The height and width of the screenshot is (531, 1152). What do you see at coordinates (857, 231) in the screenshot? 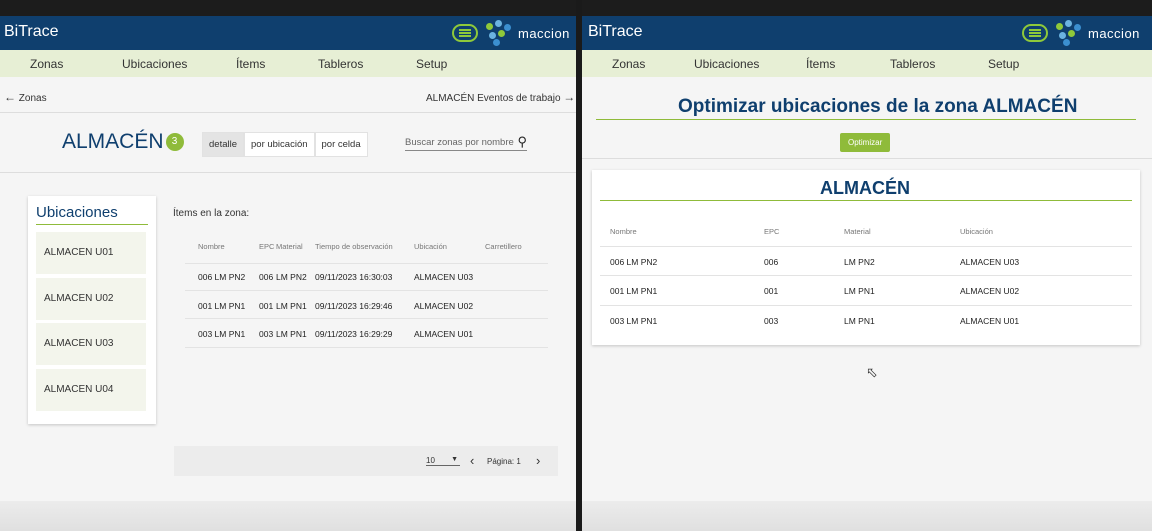
I see `col-material: Material` at bounding box center [857, 231].